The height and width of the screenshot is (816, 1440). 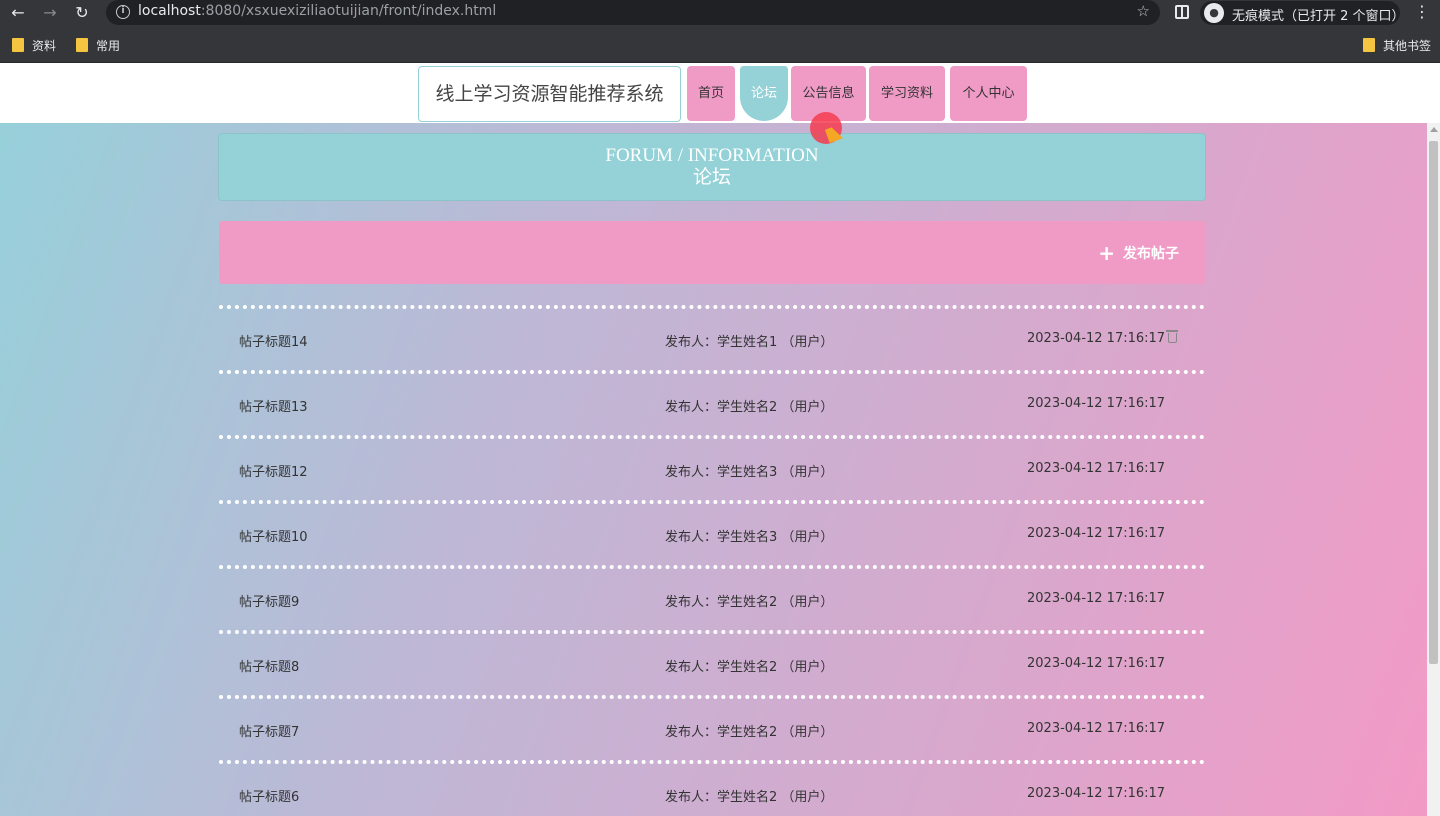 I want to click on banner-chinese-title: 论坛, so click(x=711, y=177).